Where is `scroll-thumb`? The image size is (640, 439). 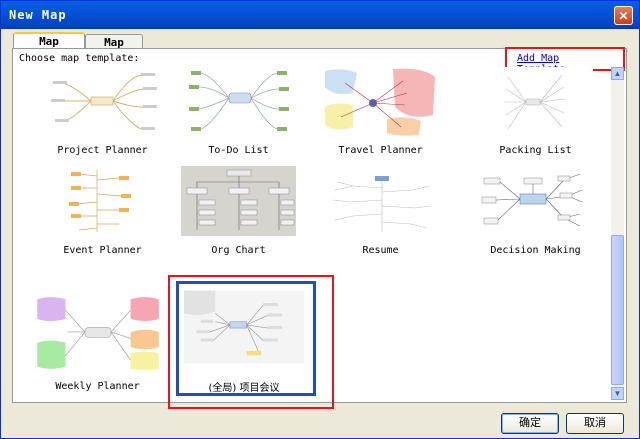
scroll-thumb is located at coordinates (617, 310).